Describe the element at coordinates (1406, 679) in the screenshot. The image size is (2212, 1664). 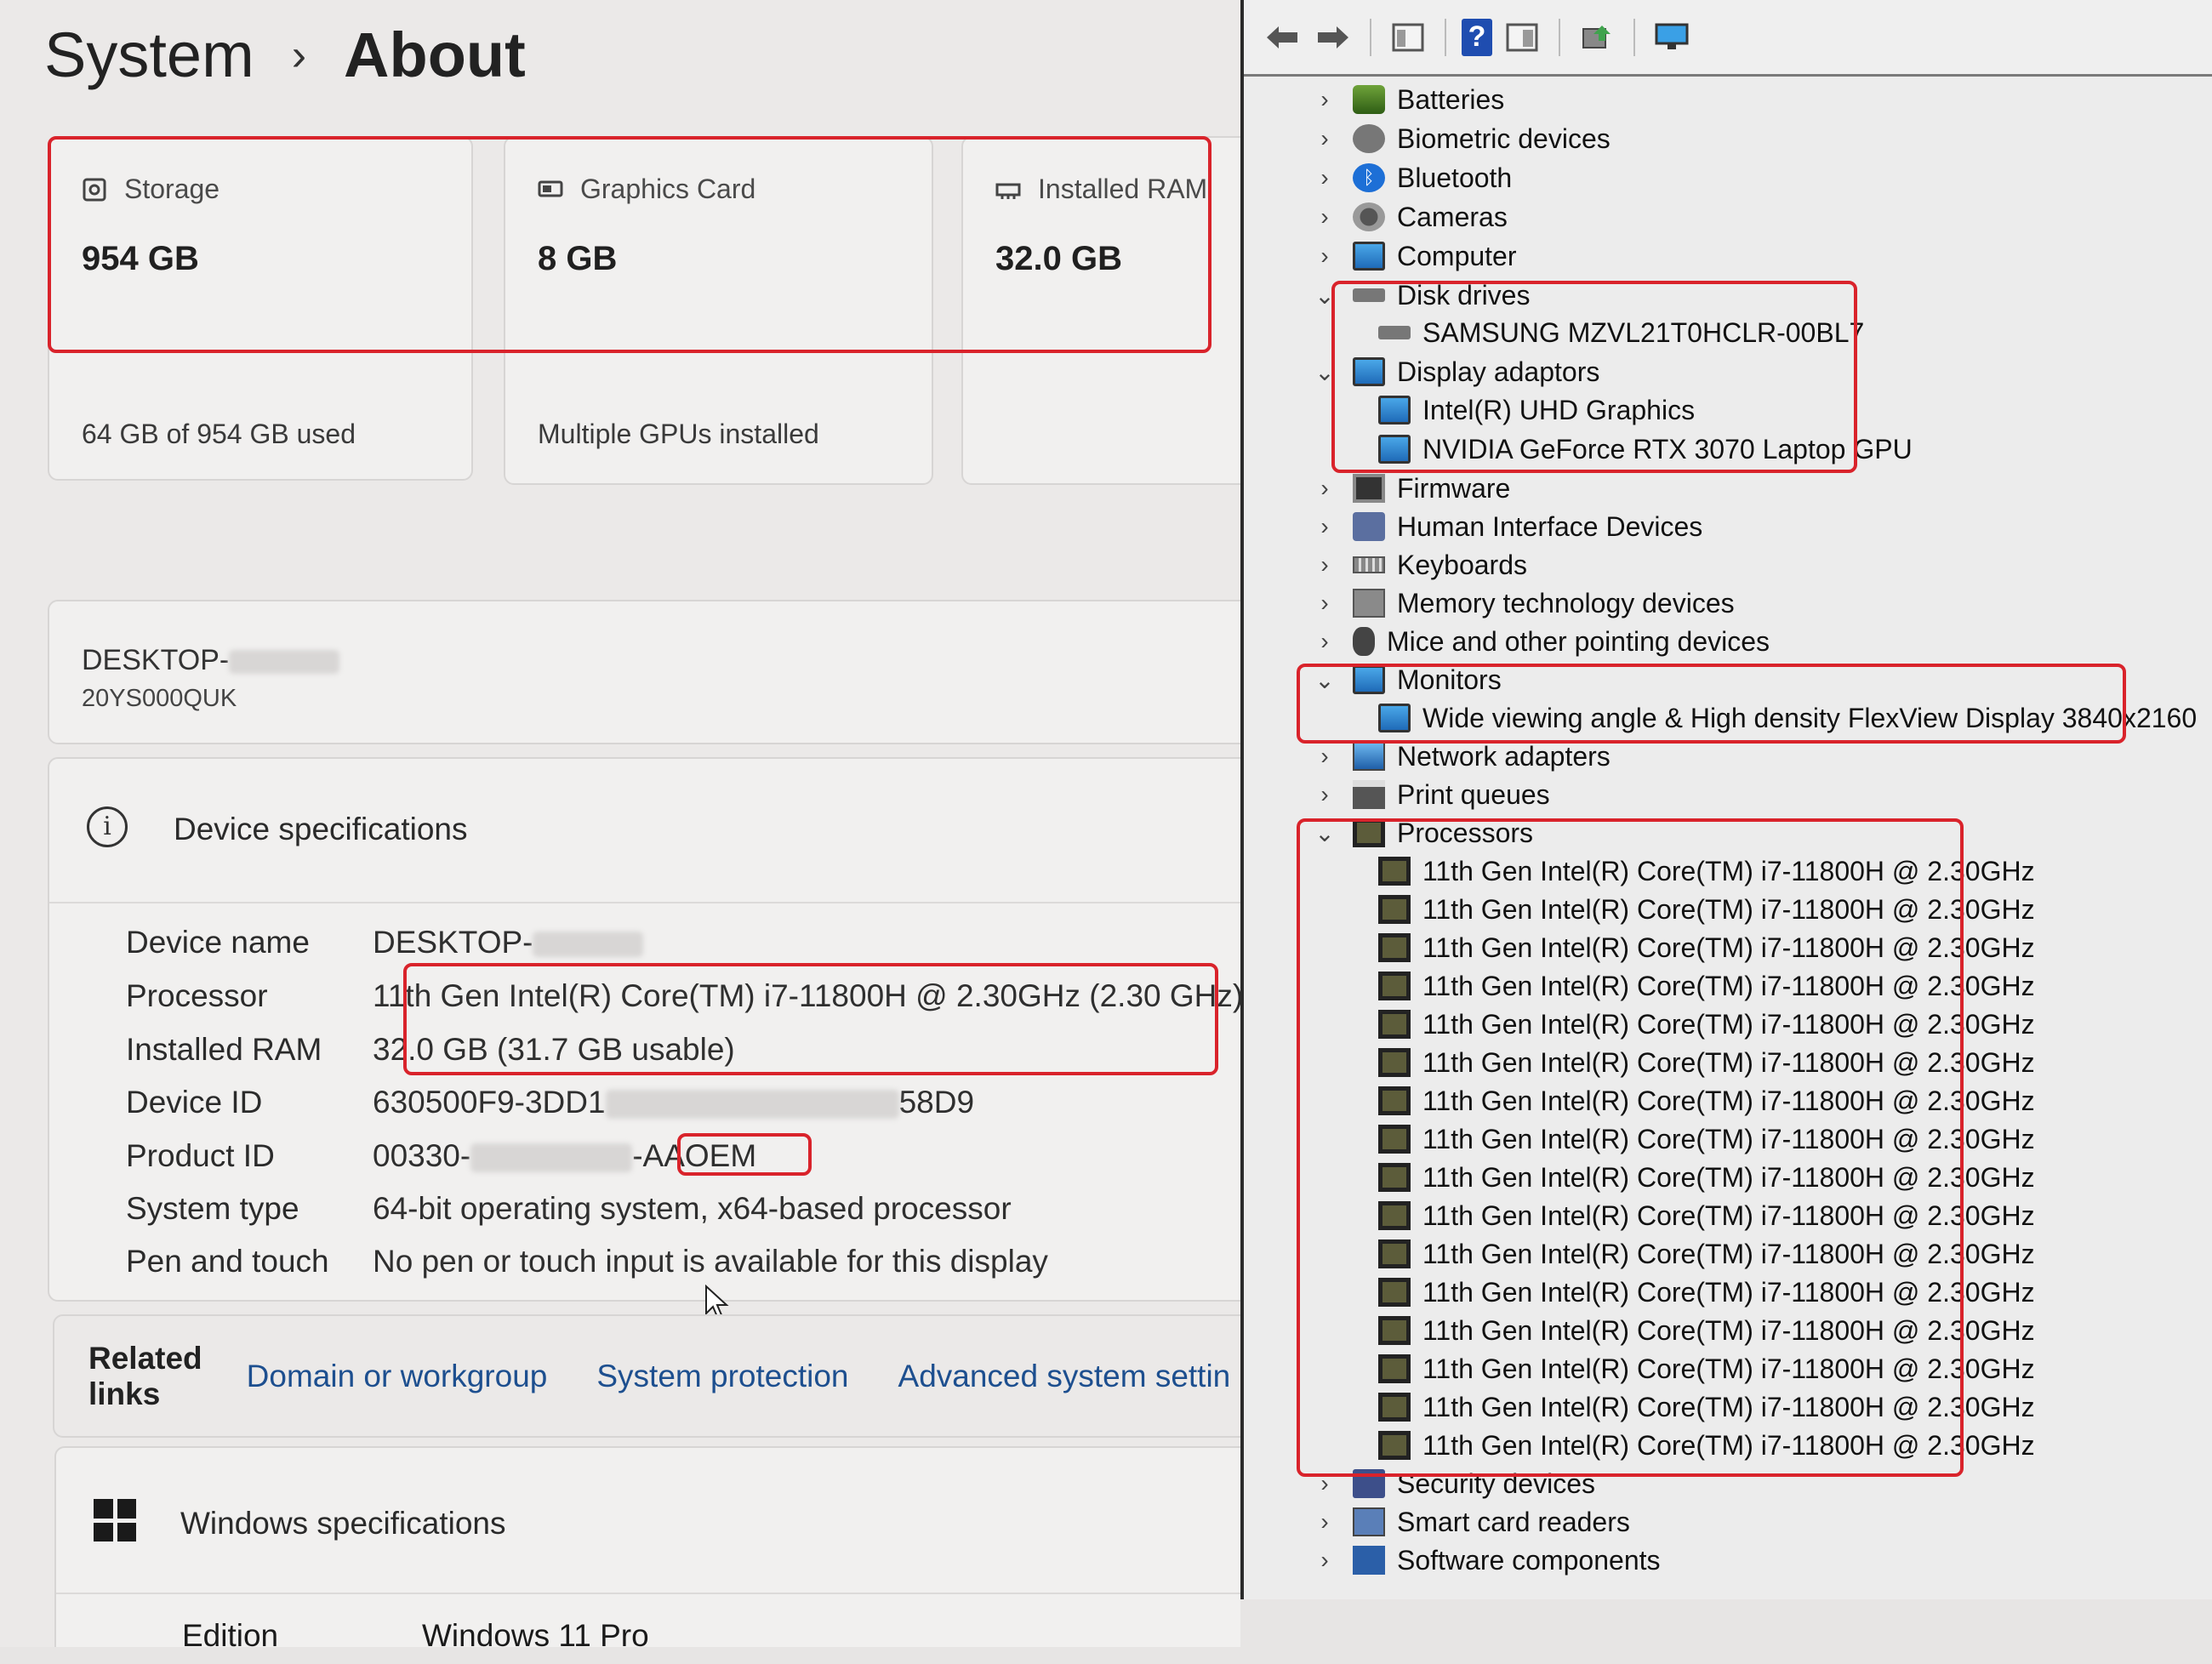
I see `tree-item-monitors: ⌄ Monitors` at that location.